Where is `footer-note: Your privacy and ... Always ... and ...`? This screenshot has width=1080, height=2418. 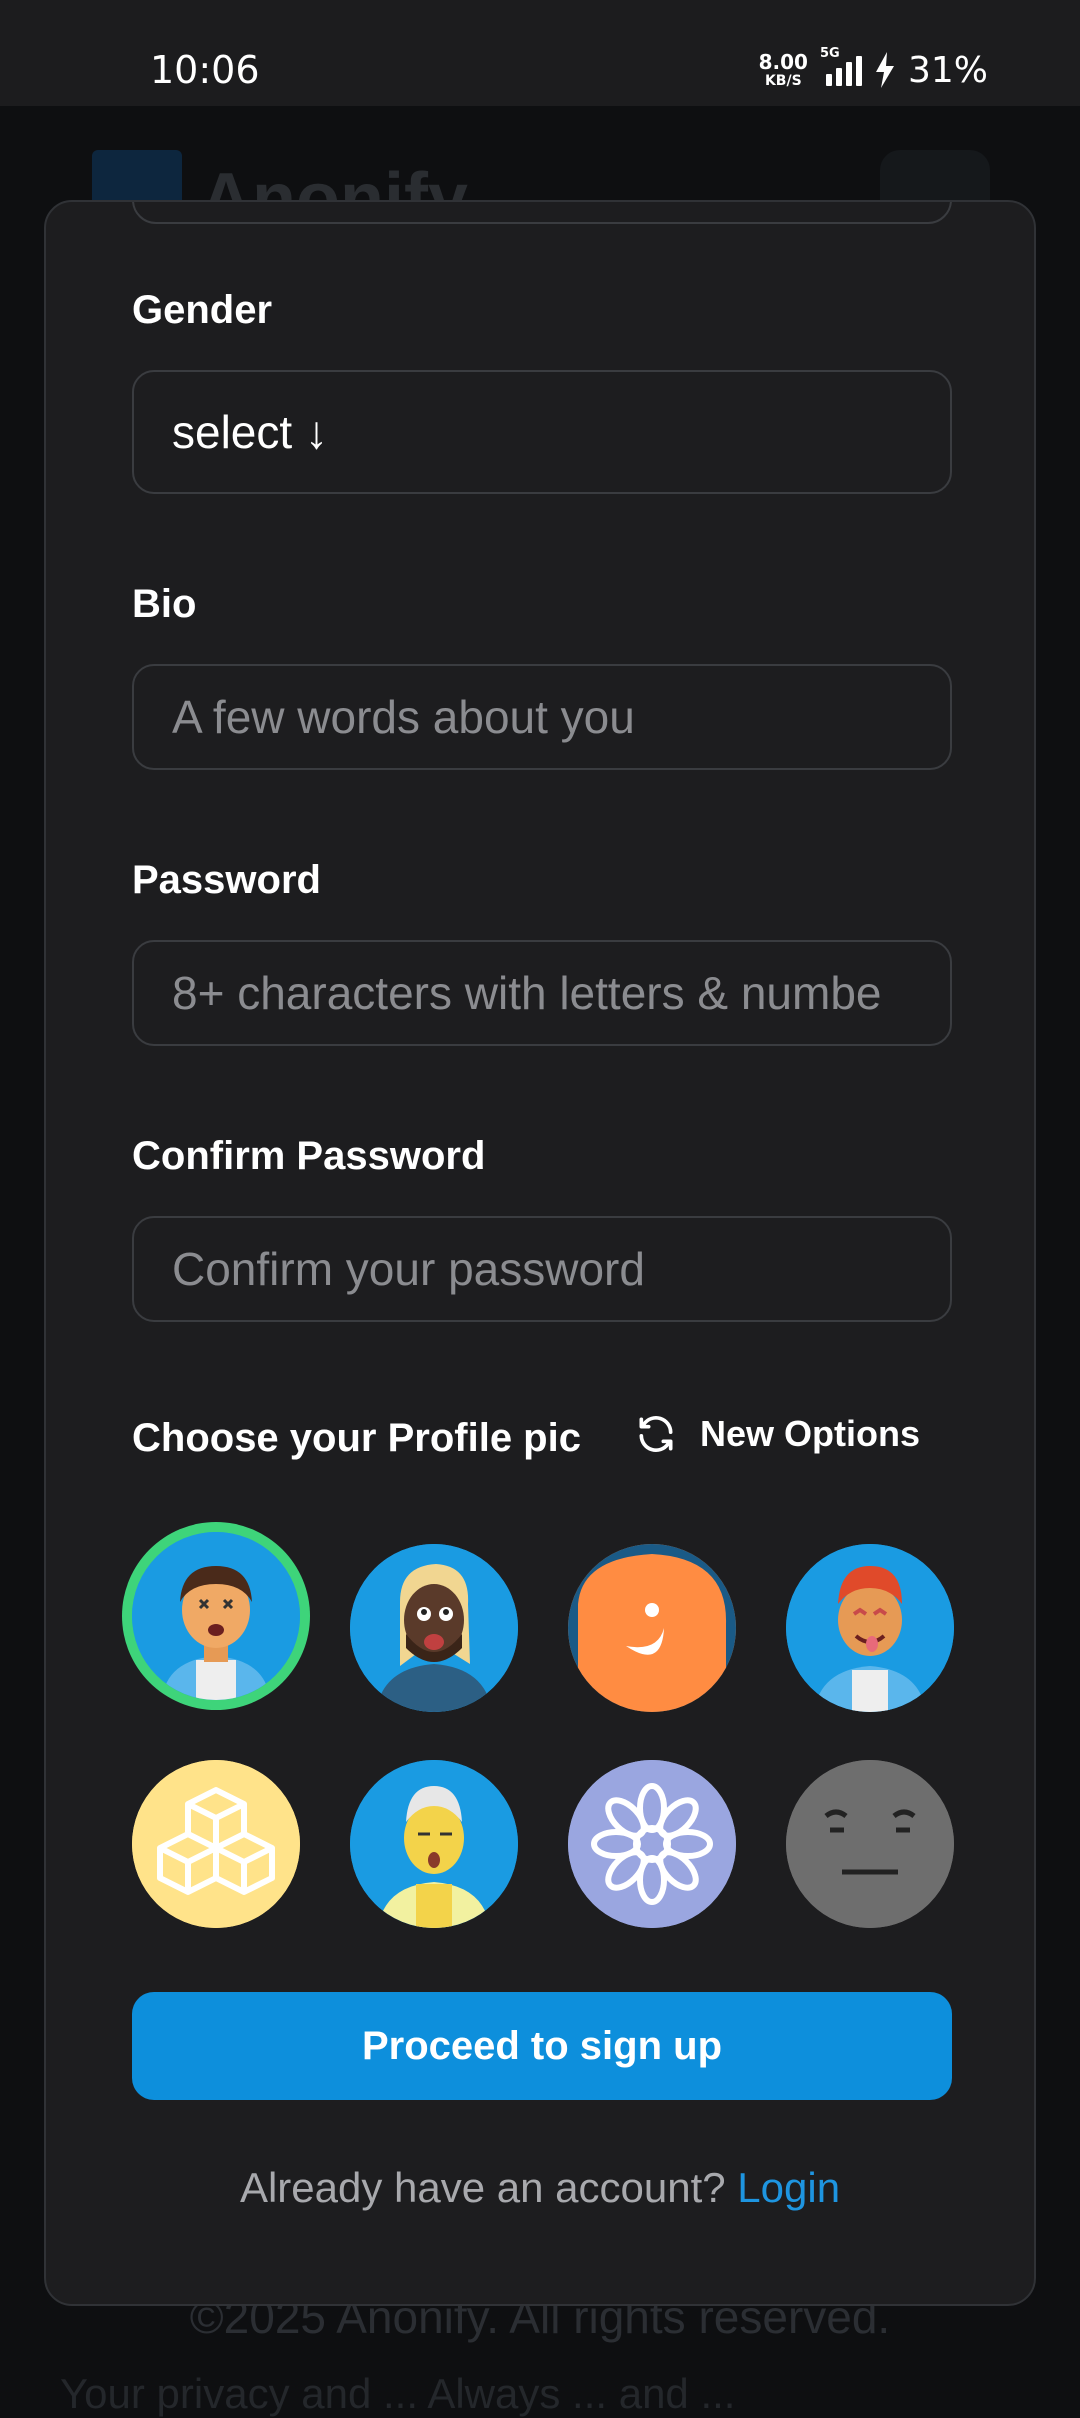
footer-note: Your privacy and ... Always ... and ... is located at coordinates (398, 2393).